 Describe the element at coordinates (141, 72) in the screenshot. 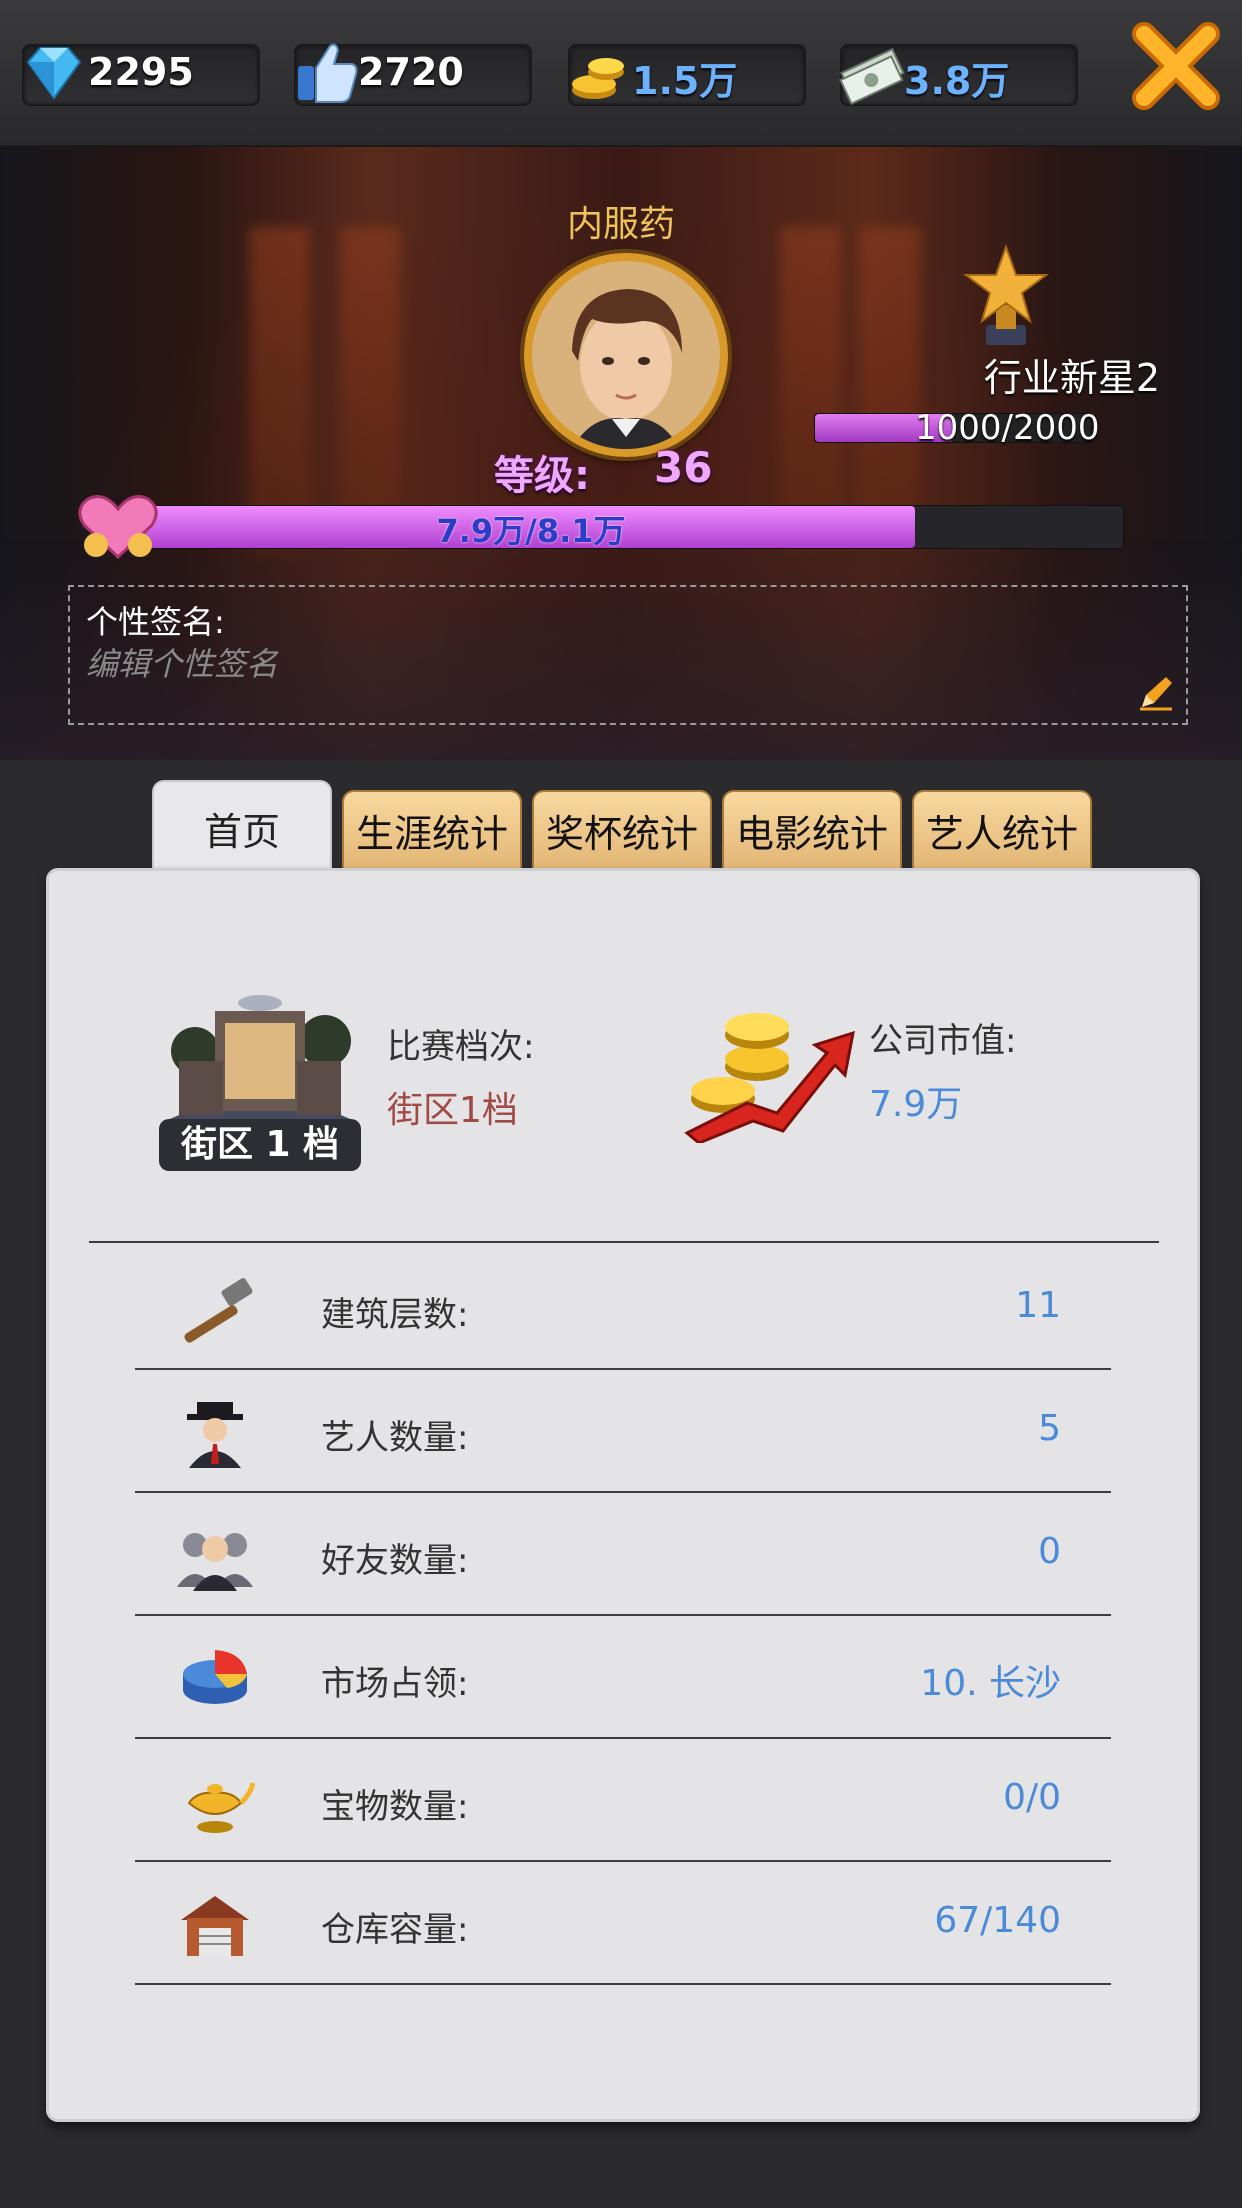

I see `diamond-count: 2295` at that location.